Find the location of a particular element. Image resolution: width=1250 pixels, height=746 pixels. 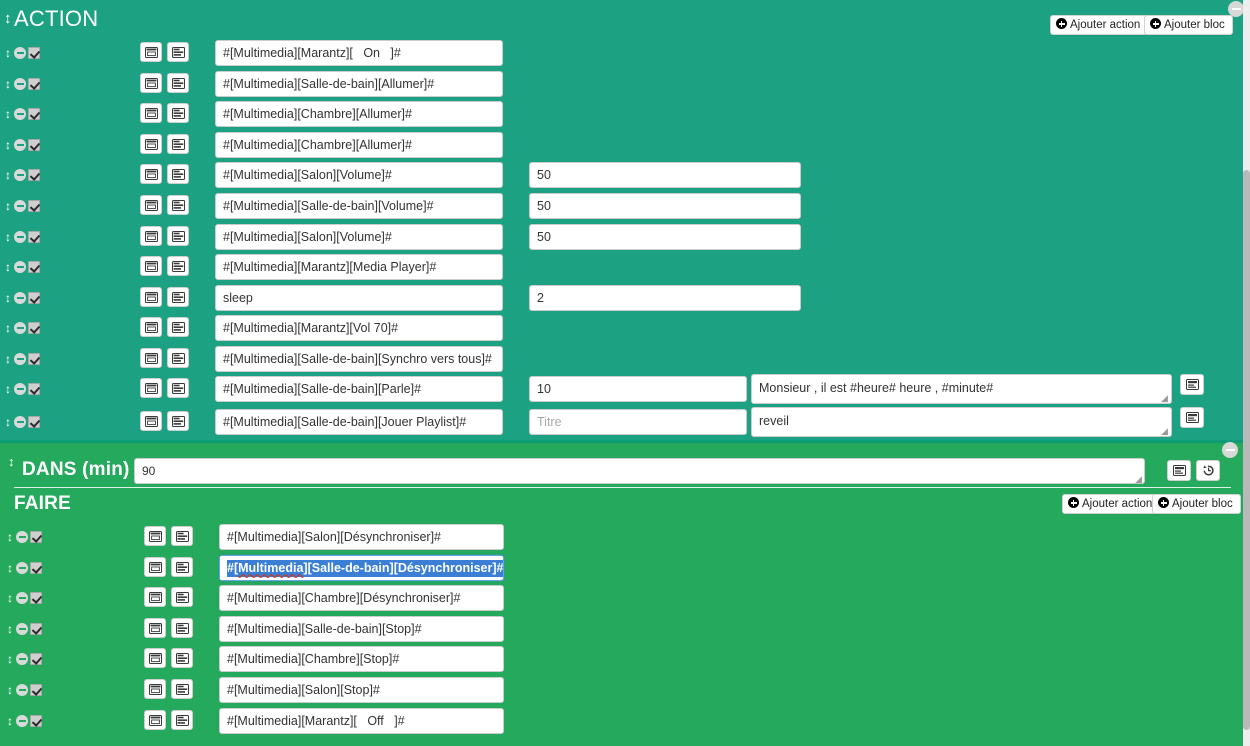

page-scrollbar-track is located at coordinates (1246, 373).